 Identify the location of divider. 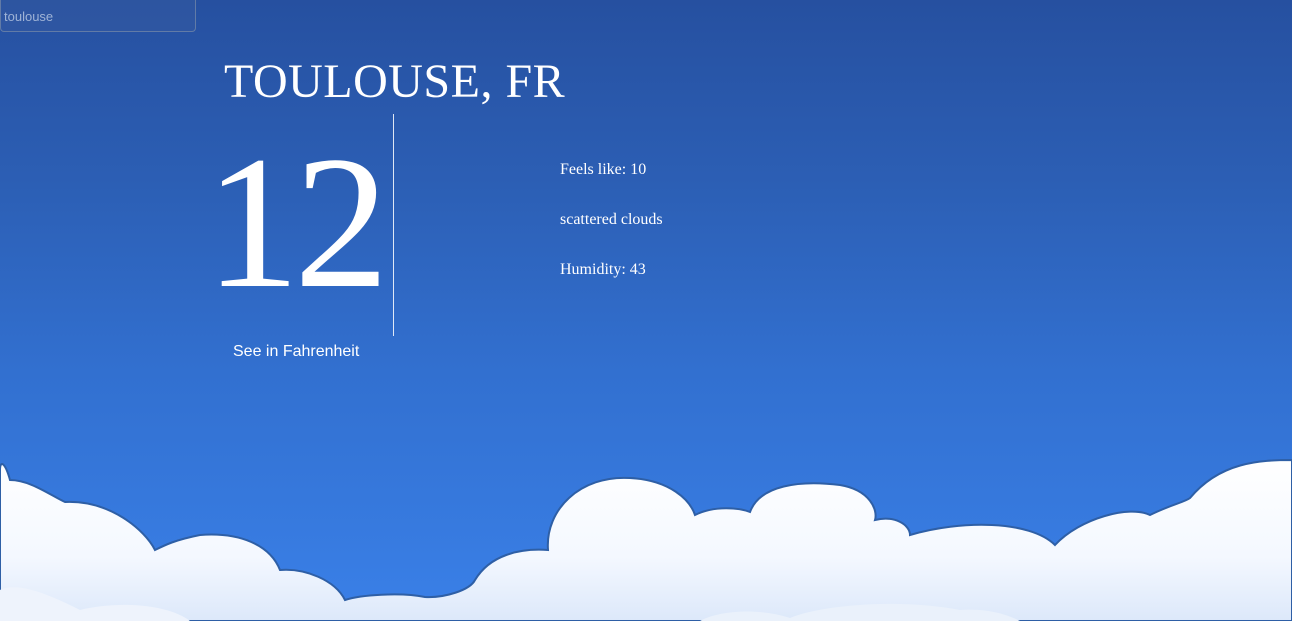
(393, 225).